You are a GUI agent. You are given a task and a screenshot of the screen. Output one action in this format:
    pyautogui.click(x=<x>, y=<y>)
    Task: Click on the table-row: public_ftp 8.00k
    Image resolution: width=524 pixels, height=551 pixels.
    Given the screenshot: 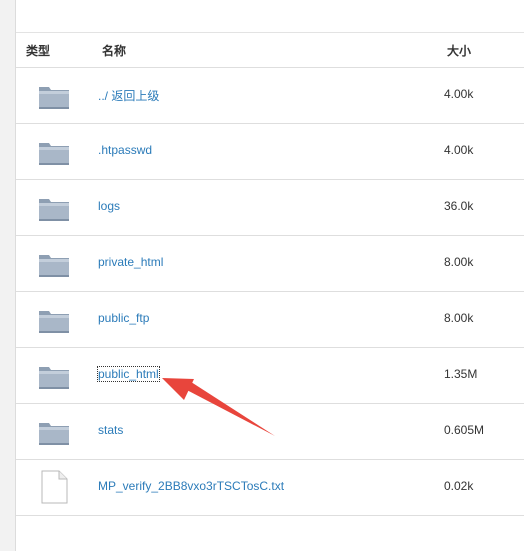 What is the action you would take?
    pyautogui.click(x=270, y=320)
    